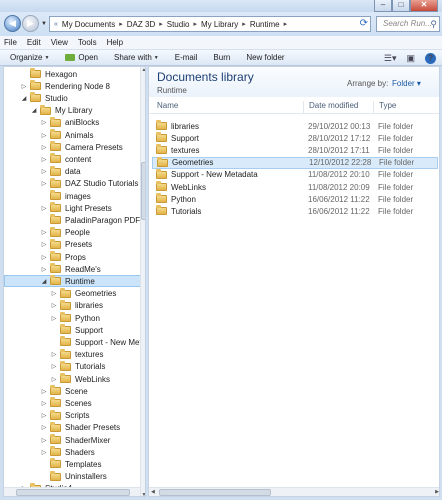 The image size is (442, 500). I want to click on file-list-horizontal-scrollbar: ◀ ▶, so click(294, 491).